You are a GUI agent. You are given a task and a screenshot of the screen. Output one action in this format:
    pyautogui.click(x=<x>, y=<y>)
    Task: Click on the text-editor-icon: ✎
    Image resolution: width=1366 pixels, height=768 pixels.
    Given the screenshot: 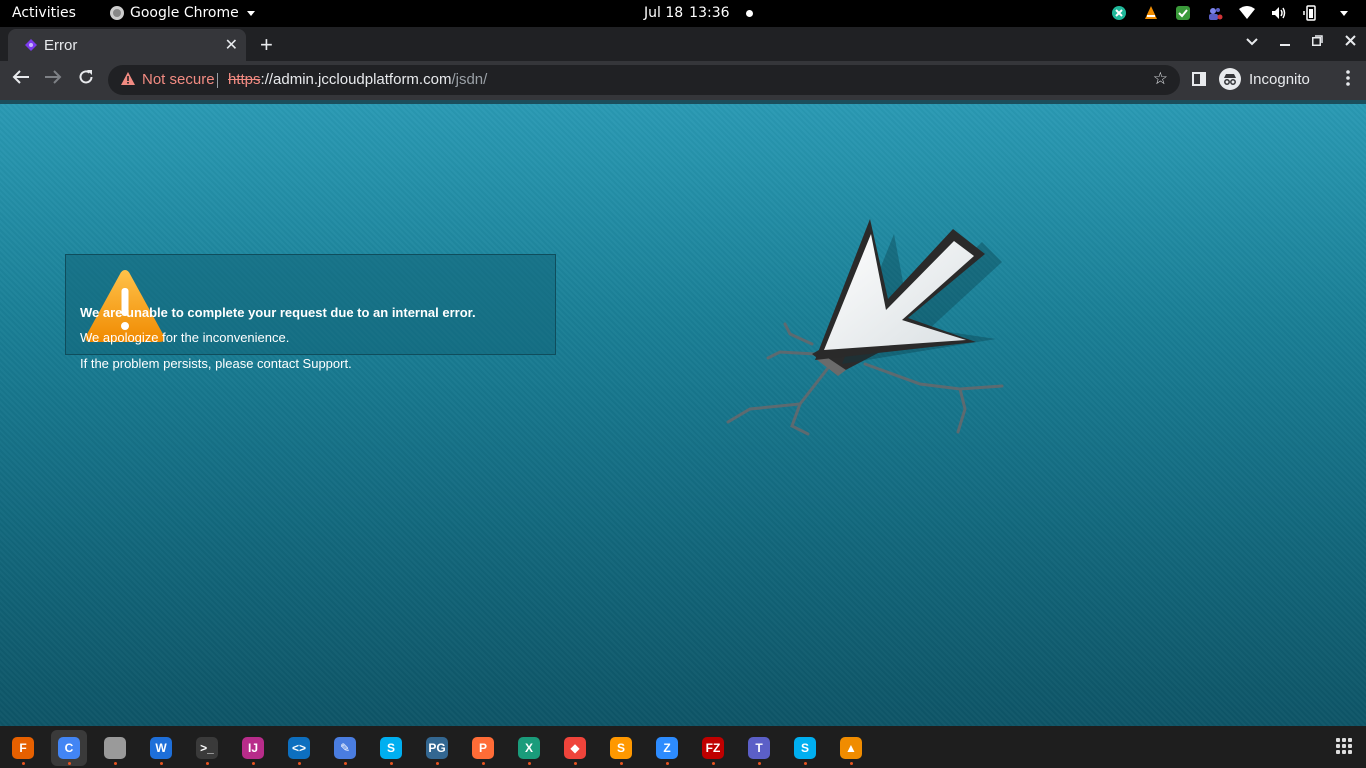 What is the action you would take?
    pyautogui.click(x=345, y=748)
    